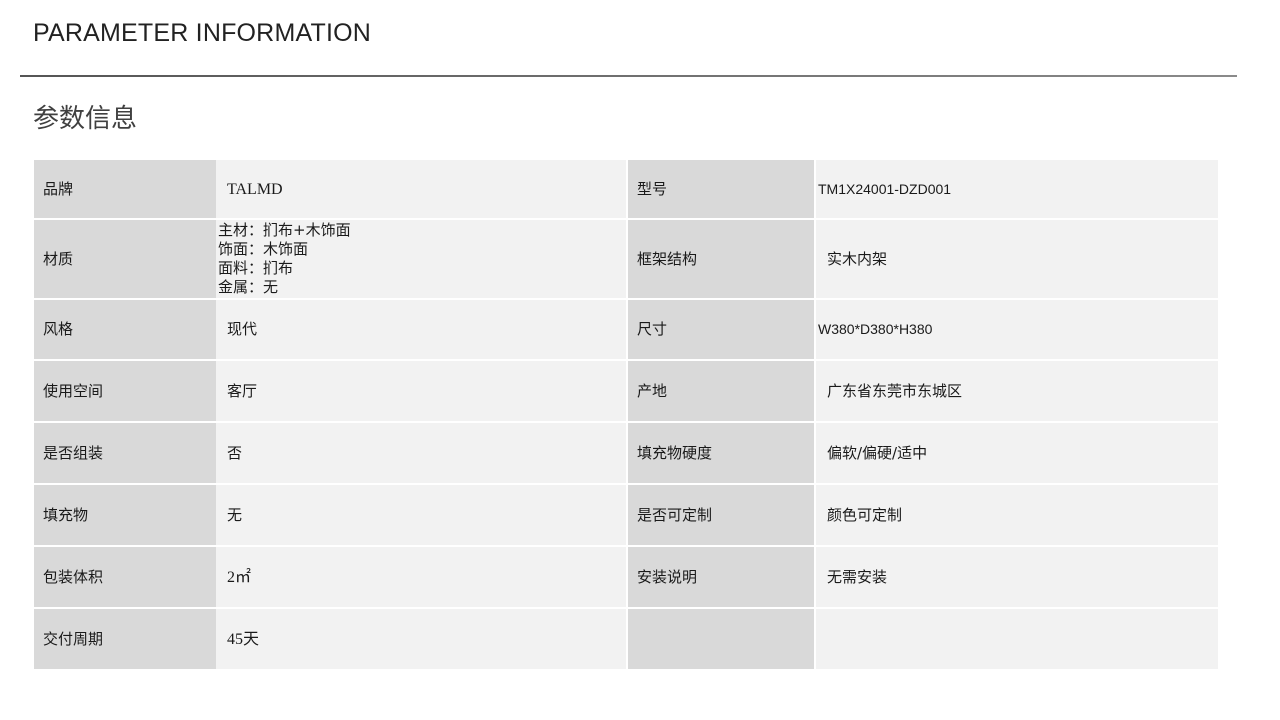 Image resolution: width=1280 pixels, height=720 pixels. Describe the element at coordinates (421, 453) in the screenshot. I see `assembly-value: 否` at that location.